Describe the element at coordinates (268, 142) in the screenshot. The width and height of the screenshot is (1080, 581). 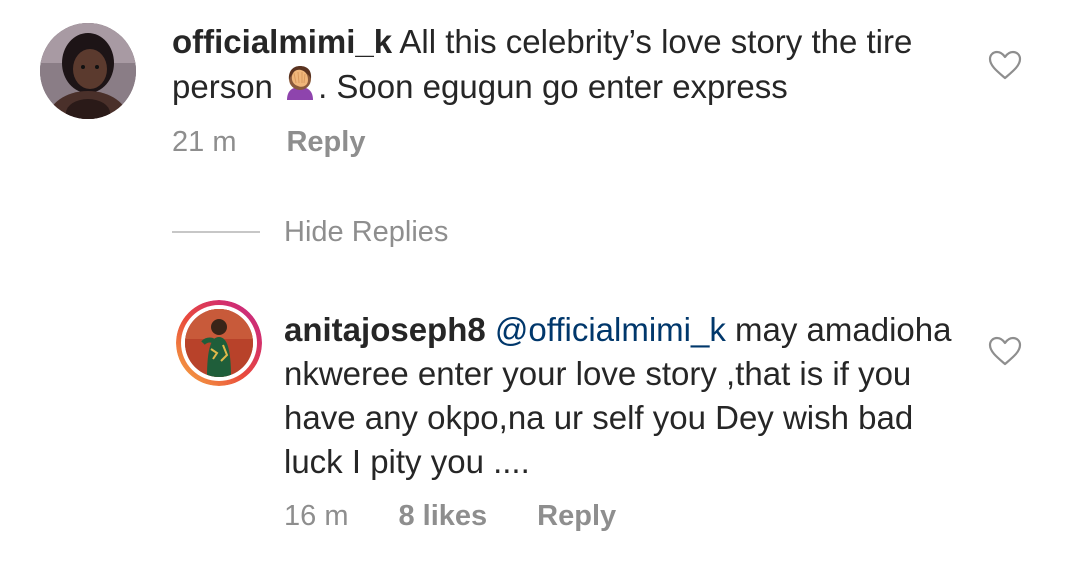
I see `comment-meta: 21 m Reply` at that location.